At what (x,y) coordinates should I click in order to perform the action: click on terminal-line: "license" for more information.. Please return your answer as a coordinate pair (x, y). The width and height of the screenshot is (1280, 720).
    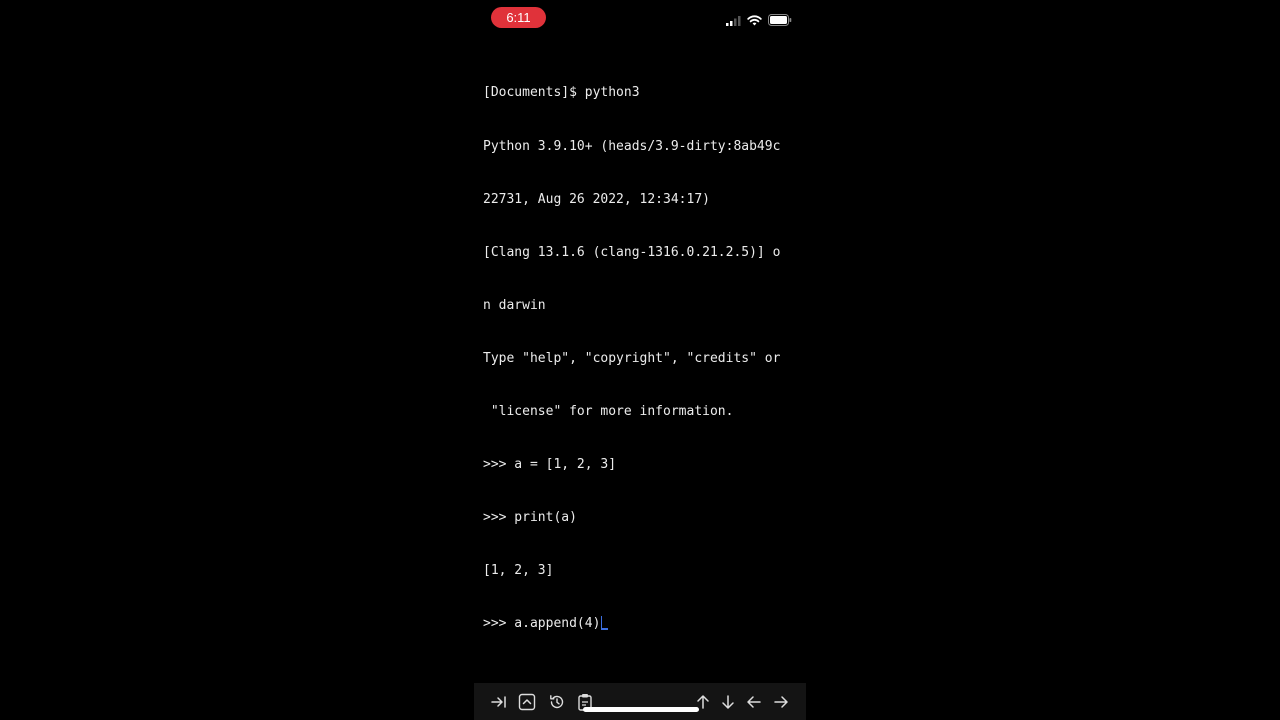
    Looking at the image, I should click on (608, 411).